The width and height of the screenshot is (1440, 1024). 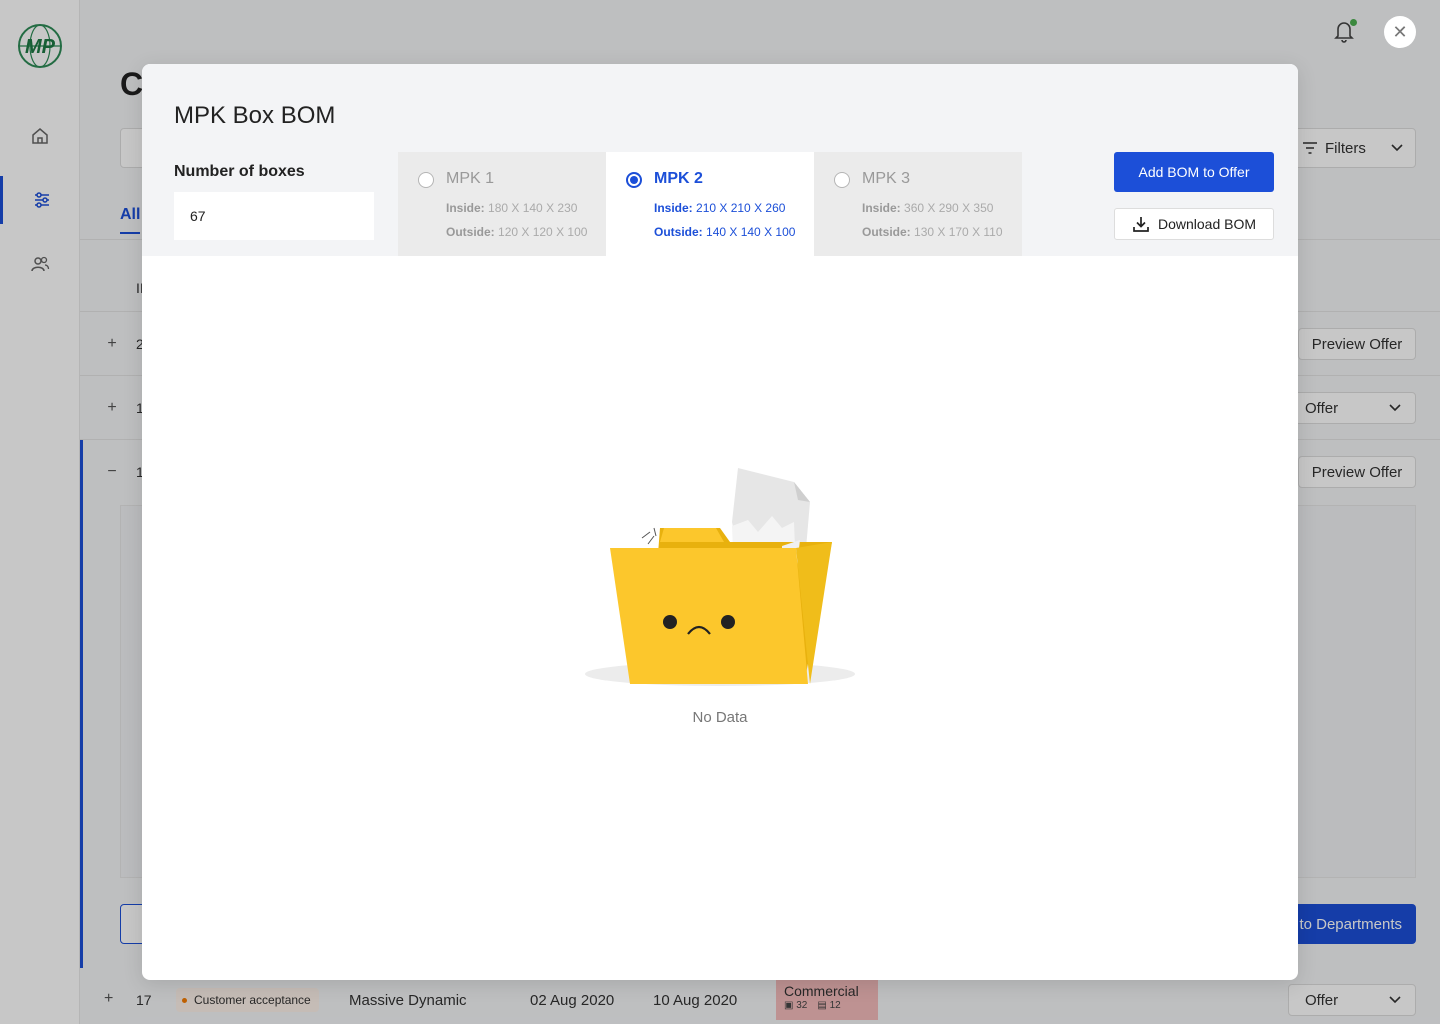 What do you see at coordinates (247, 1000) in the screenshot?
I see `status-badge: Customer acceptance` at bounding box center [247, 1000].